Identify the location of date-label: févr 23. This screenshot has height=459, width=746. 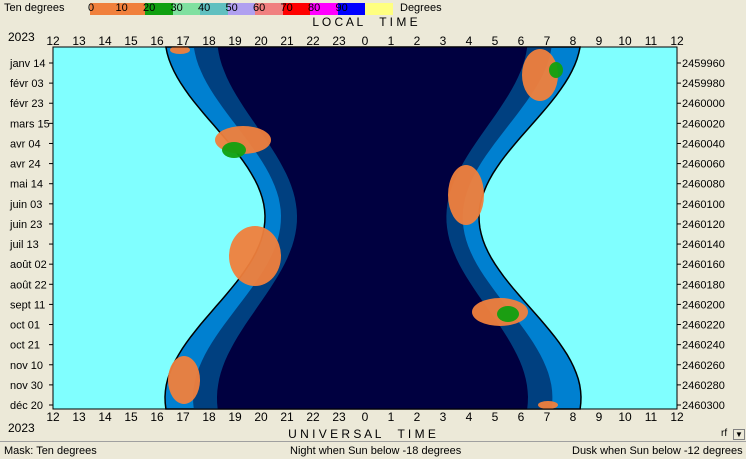
(27, 104).